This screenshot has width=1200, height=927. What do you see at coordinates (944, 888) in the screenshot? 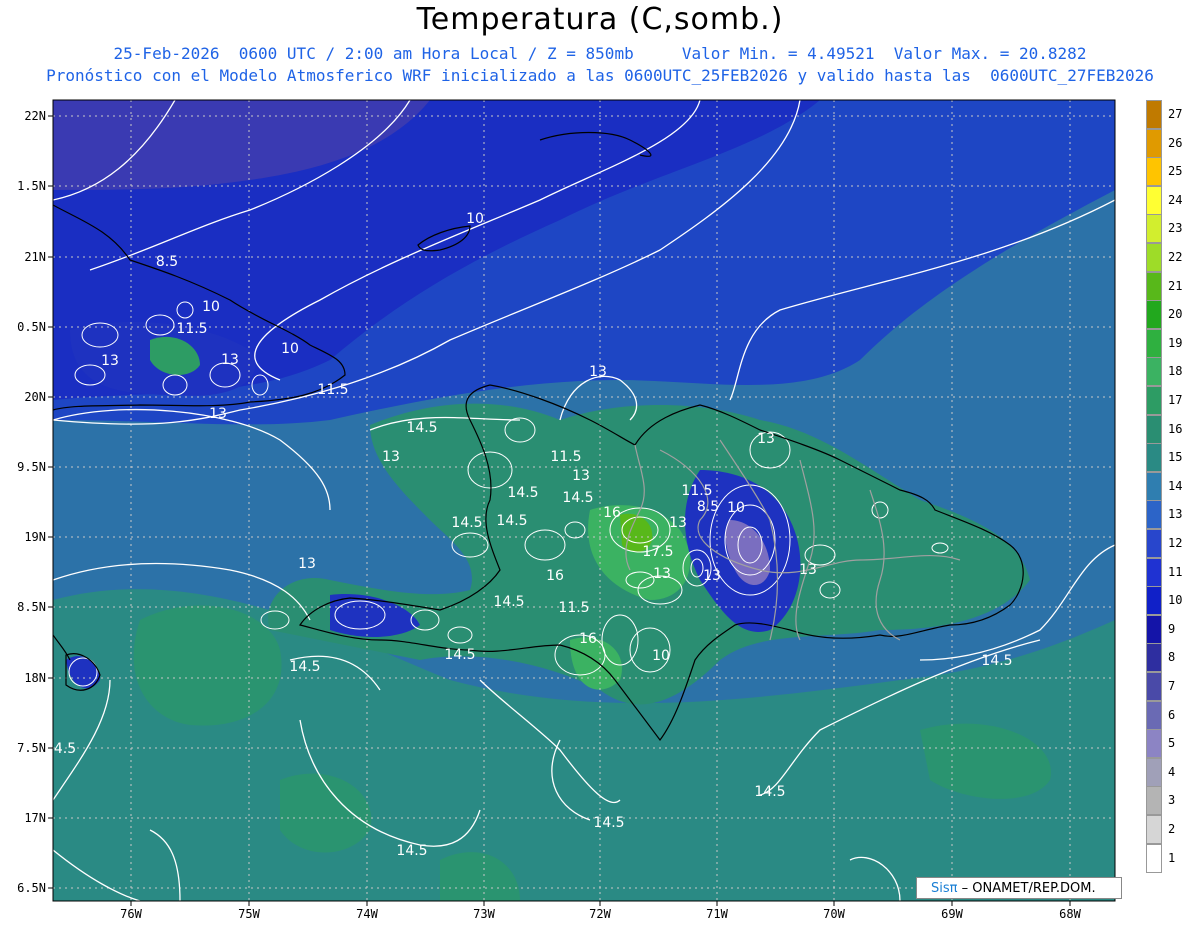
I see `sispi-logo: Sisπ` at bounding box center [944, 888].